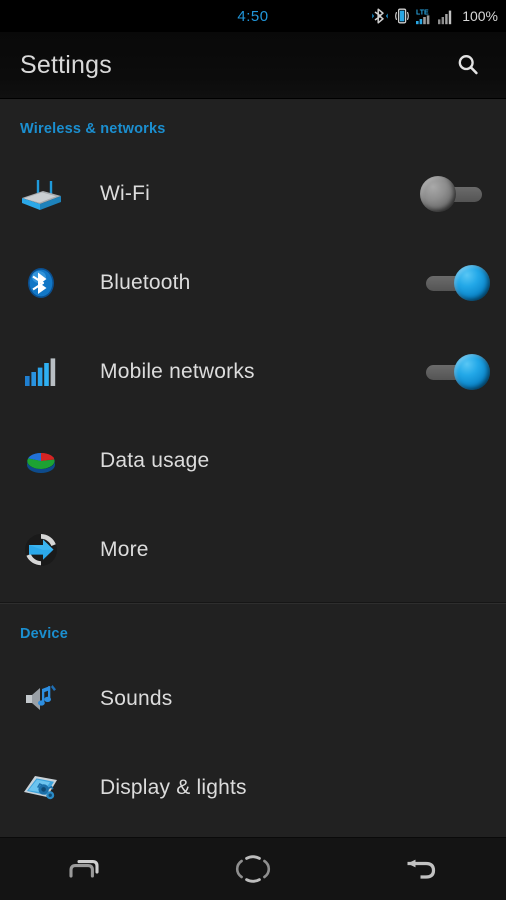 This screenshot has width=506, height=900. Describe the element at coordinates (253, 549) in the screenshot. I see `settings-row-more: More` at that location.